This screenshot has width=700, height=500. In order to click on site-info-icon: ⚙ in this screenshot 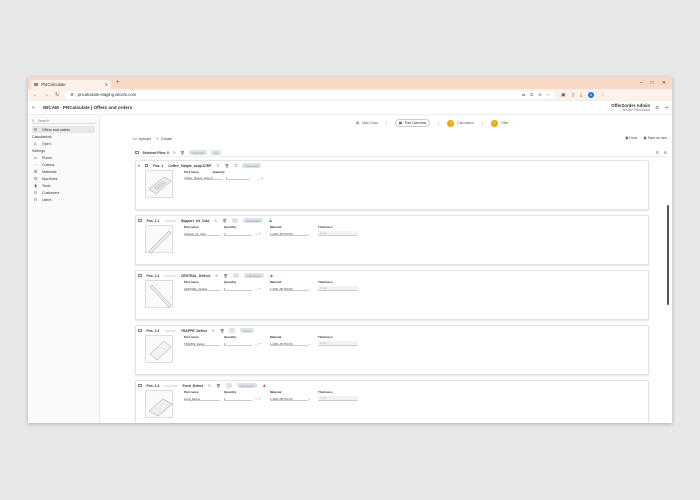, I will do `click(72, 94)`.